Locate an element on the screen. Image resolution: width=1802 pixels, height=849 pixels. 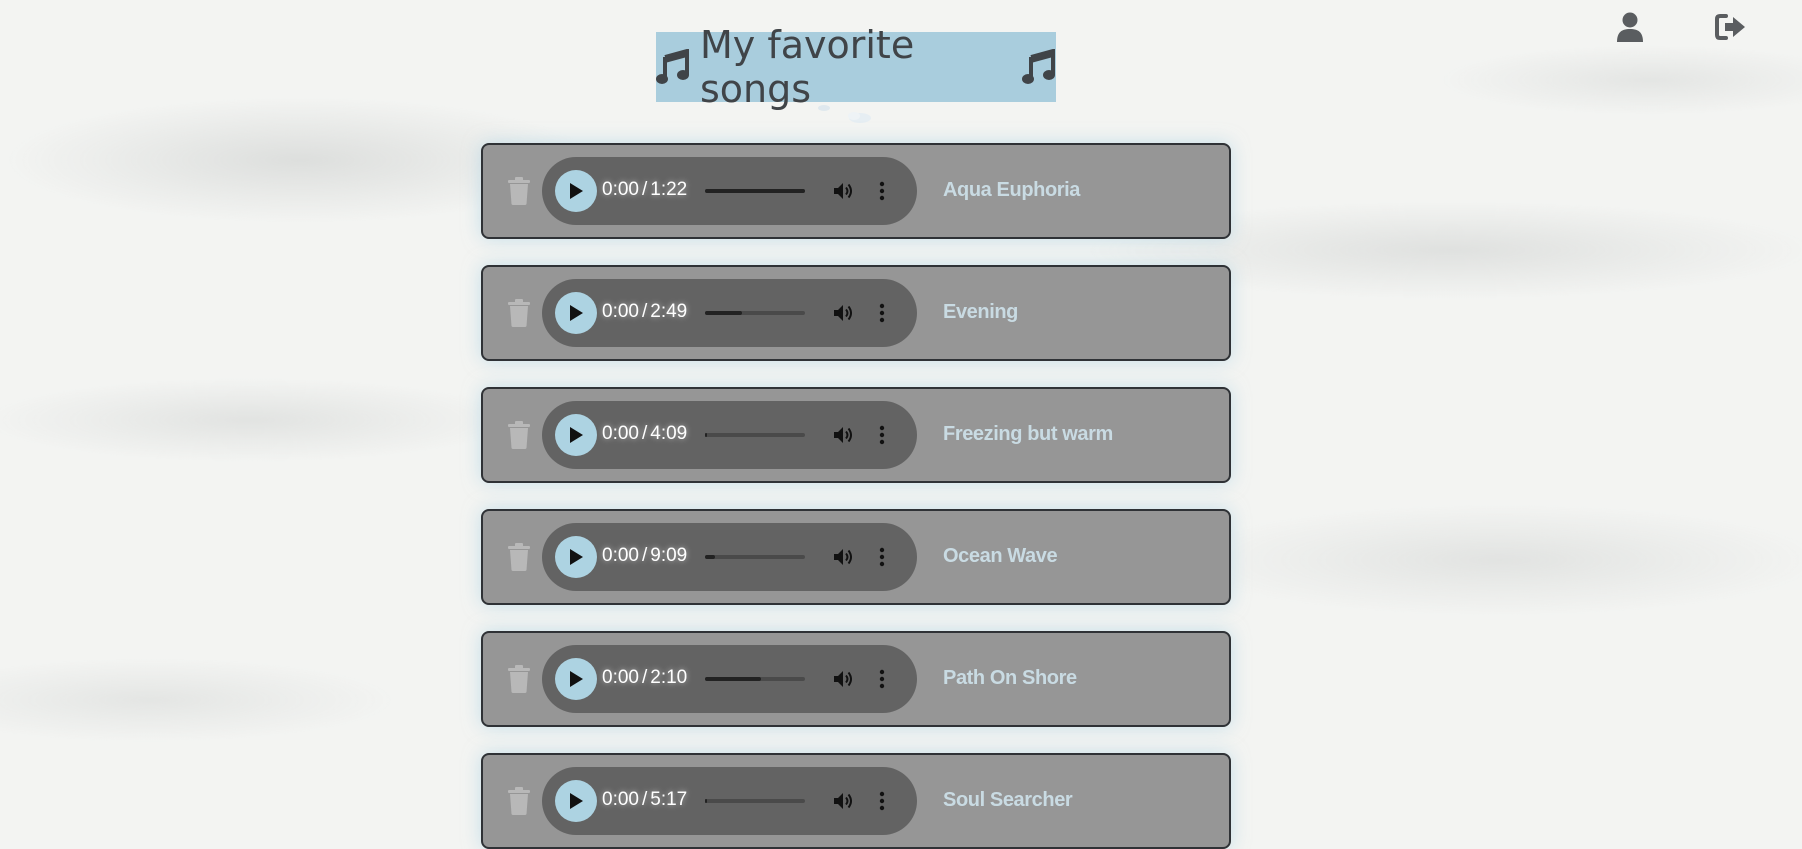
logout-icon is located at coordinates (1731, 27).